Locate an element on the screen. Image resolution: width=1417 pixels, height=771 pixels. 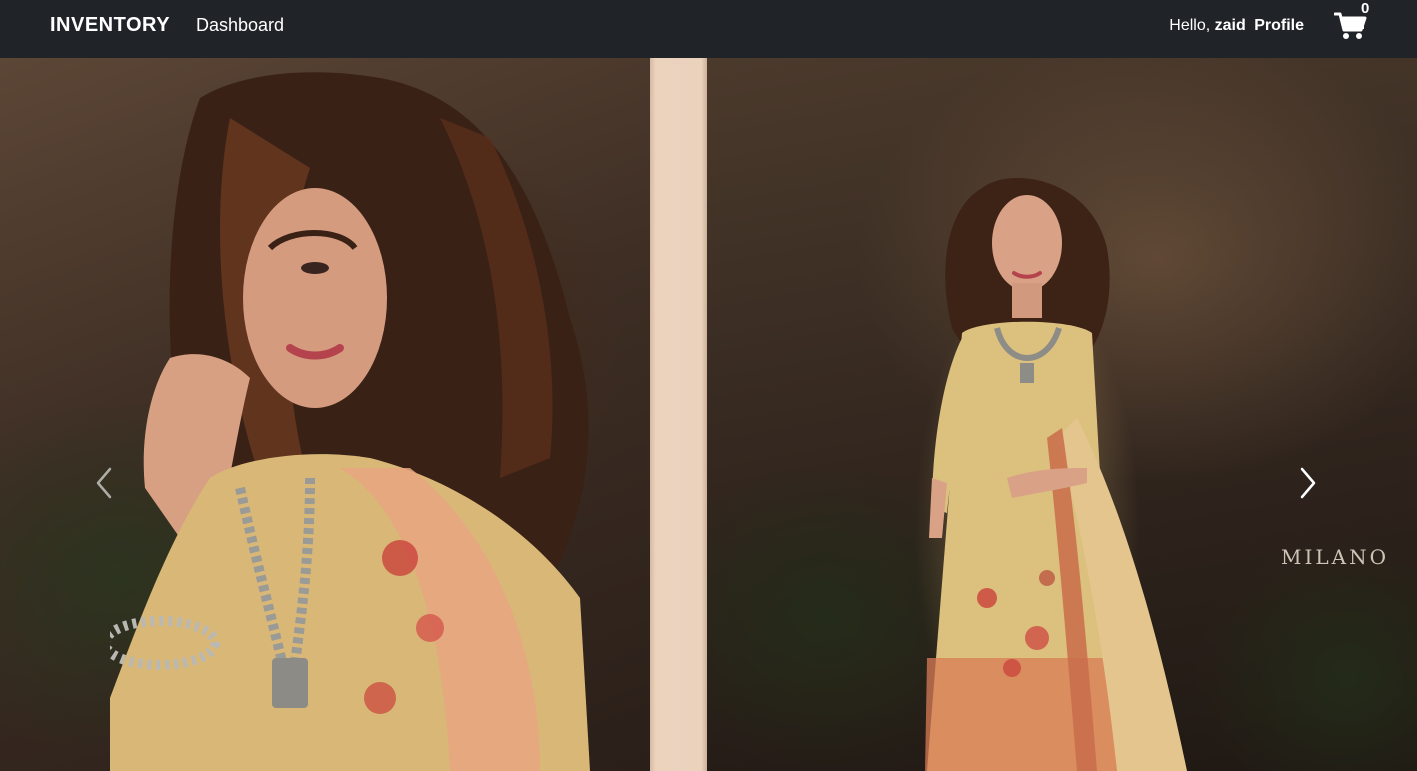
chevron-left-icon is located at coordinates (104, 483).